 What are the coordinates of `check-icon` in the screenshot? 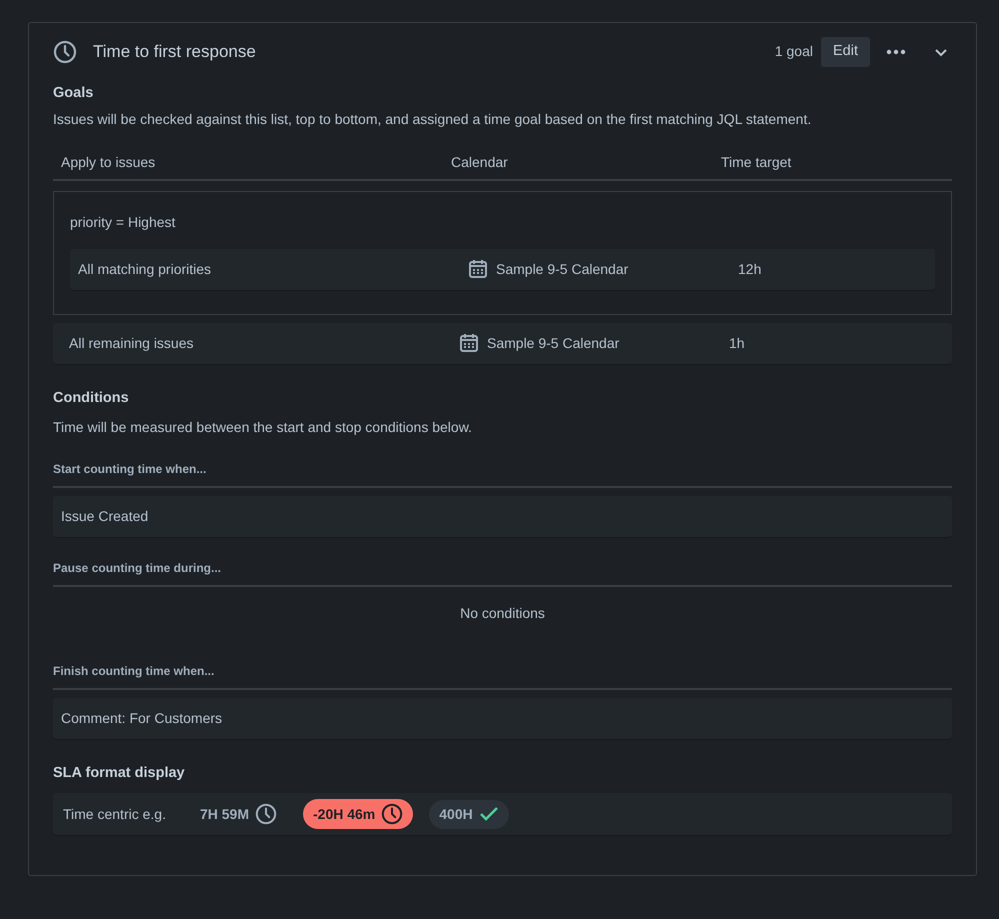 It's located at (488, 814).